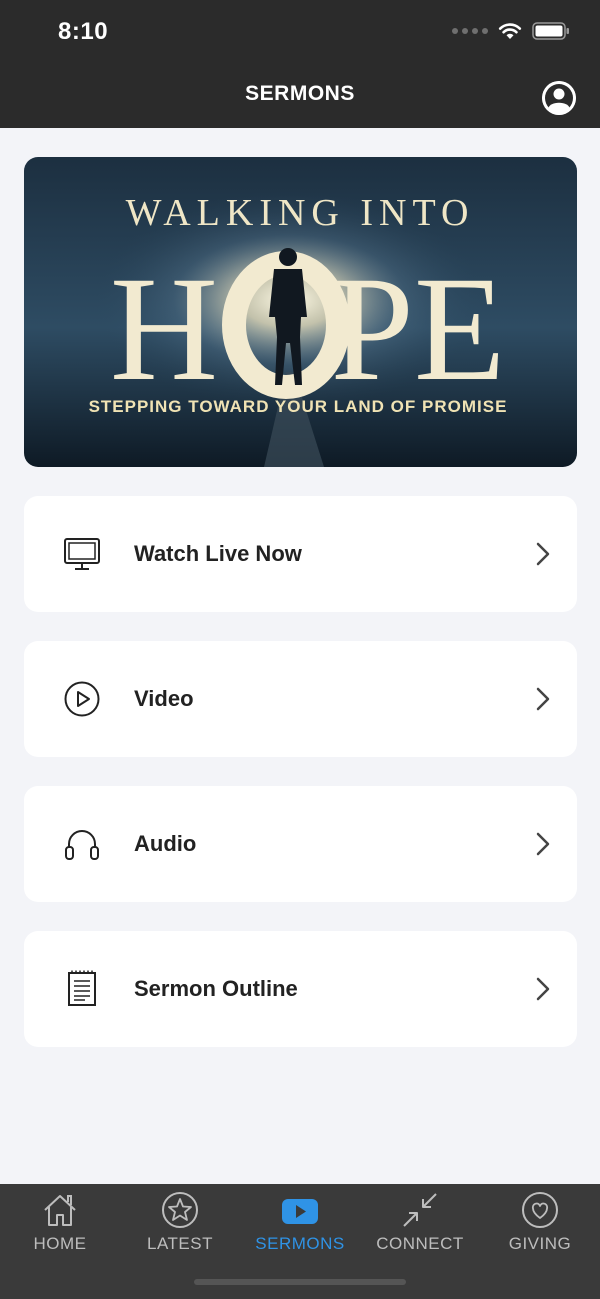 The height and width of the screenshot is (1299, 600). I want to click on video-item: Video, so click(300, 699).